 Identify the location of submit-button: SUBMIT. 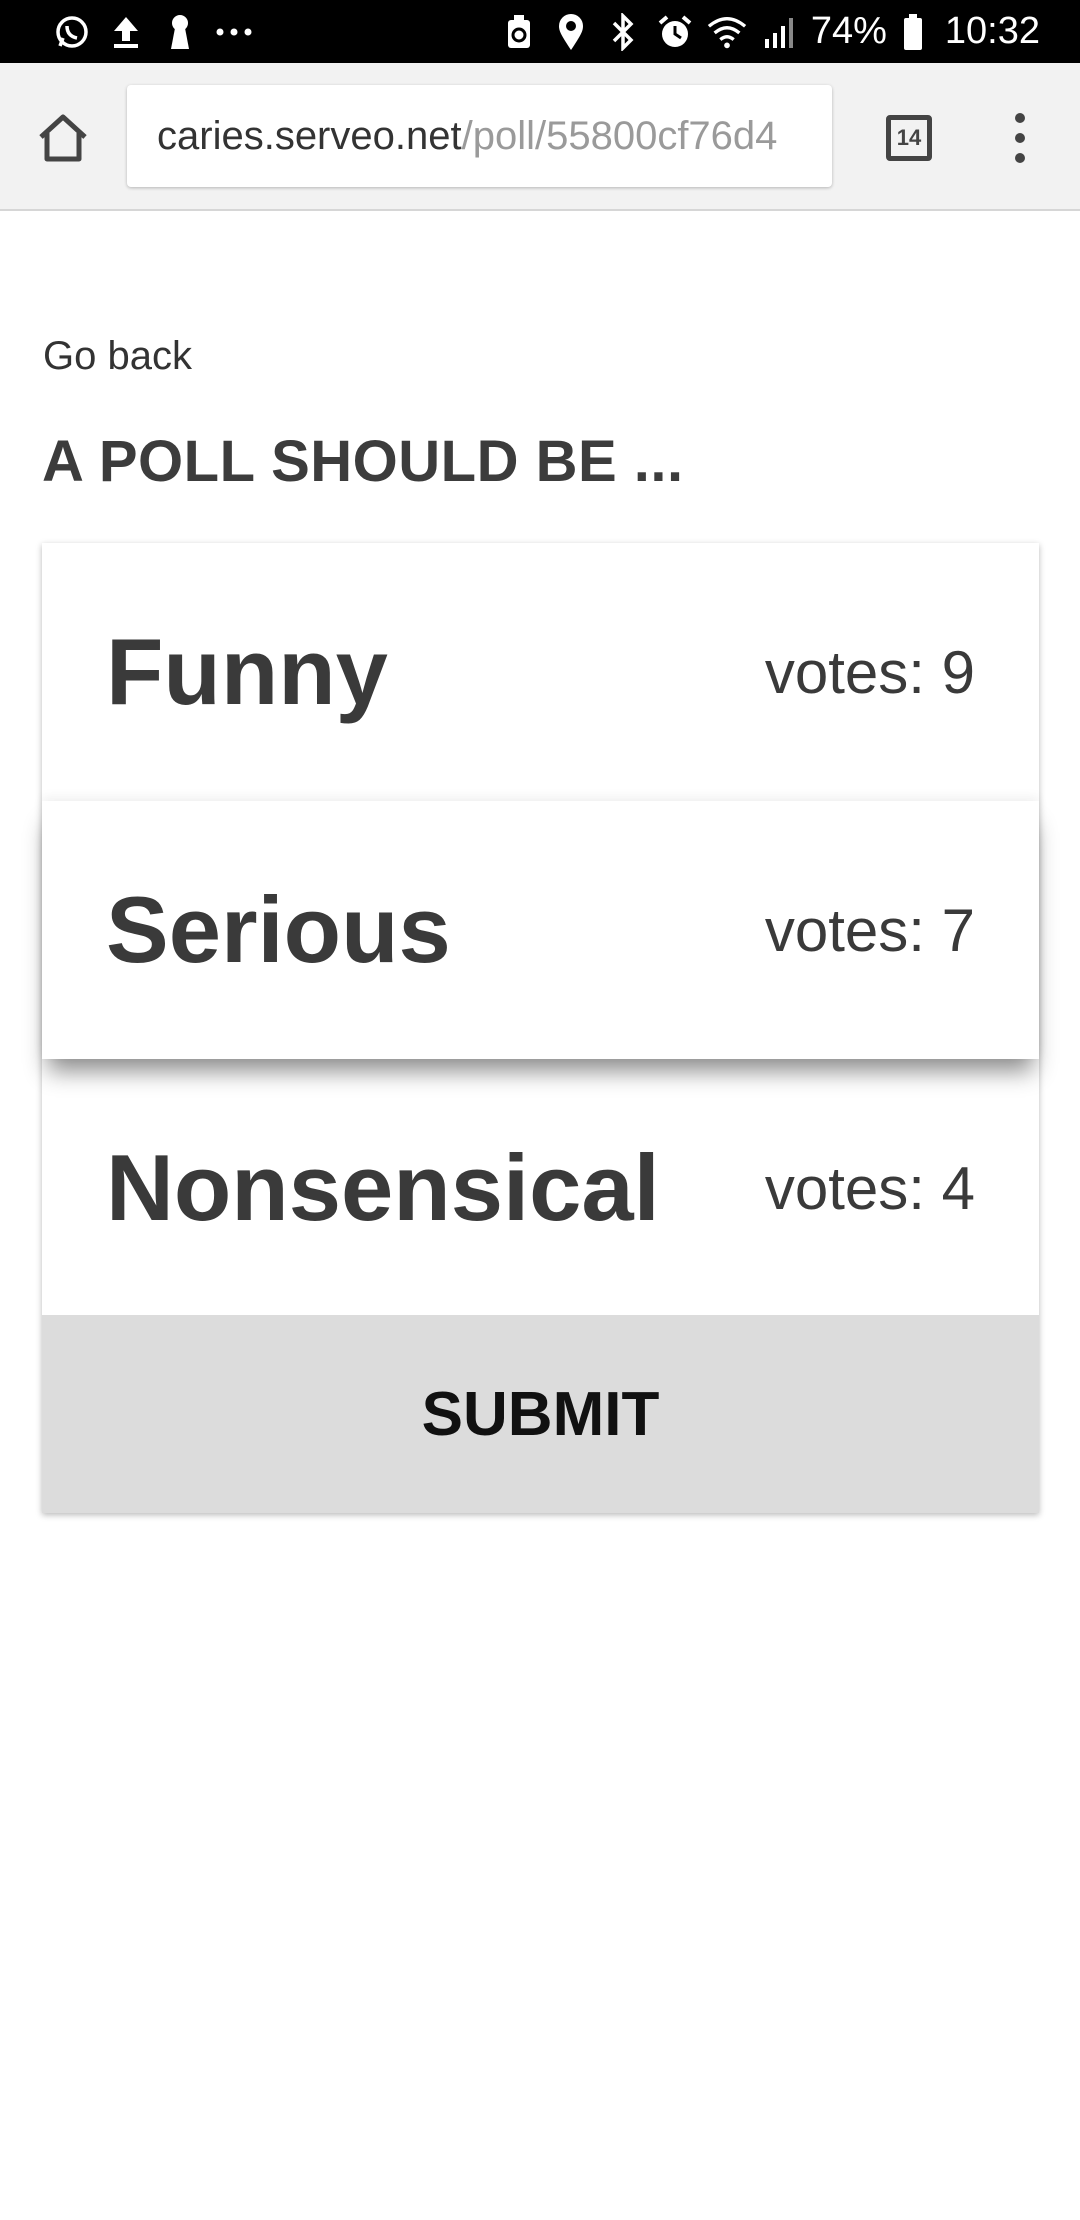
(540, 1414).